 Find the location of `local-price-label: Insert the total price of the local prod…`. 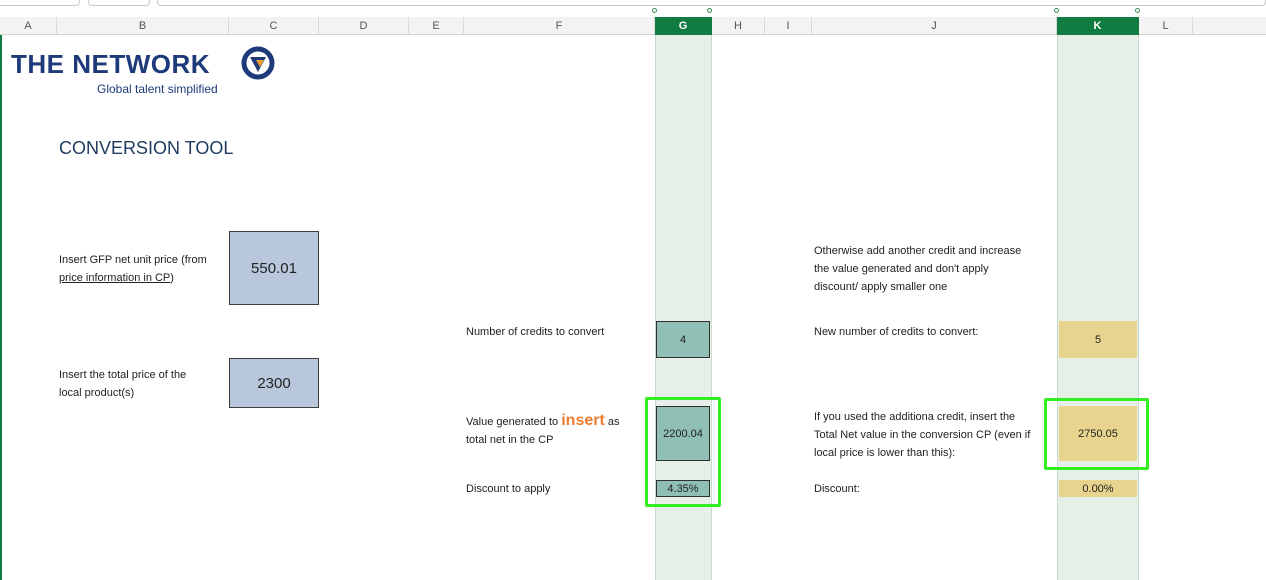

local-price-label: Insert the total price of the local prod… is located at coordinates (144, 384).